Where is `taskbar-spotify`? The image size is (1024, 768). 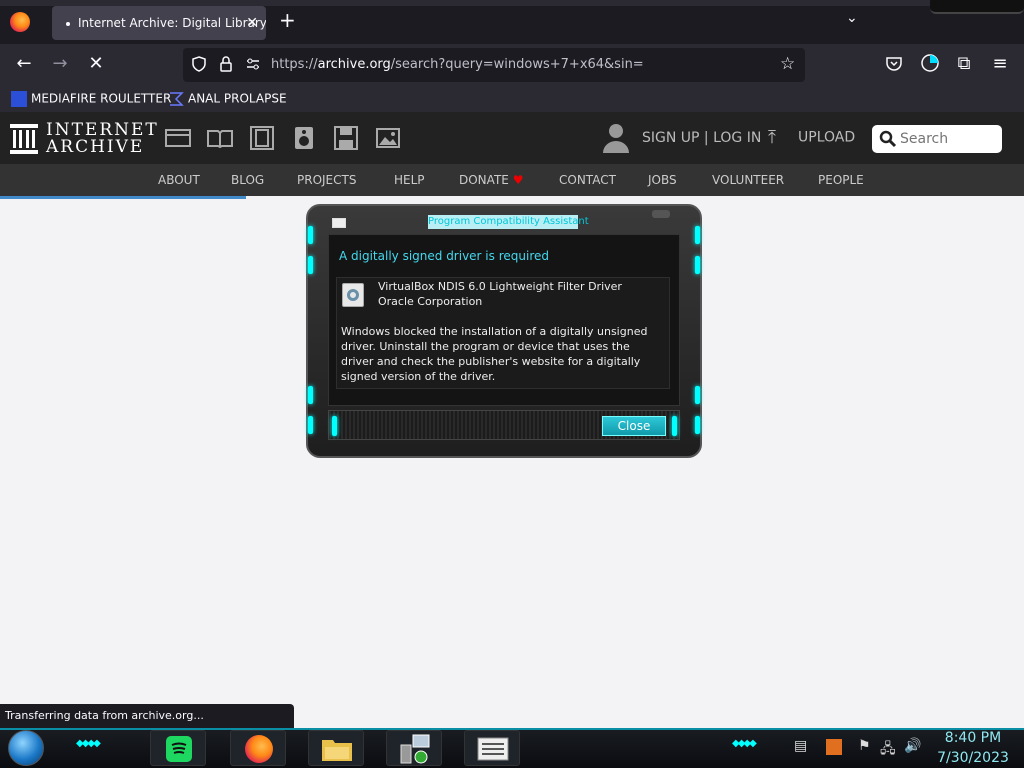 taskbar-spotify is located at coordinates (178, 748).